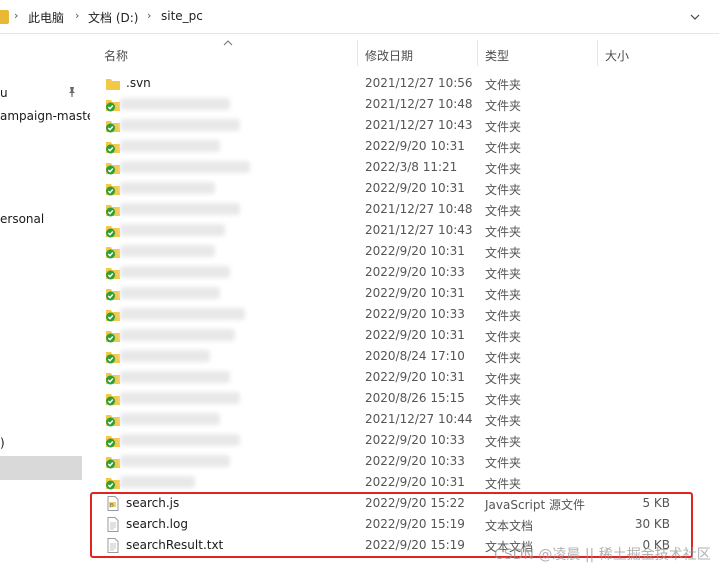 The height and width of the screenshot is (579, 719). Describe the element at coordinates (695, 17) in the screenshot. I see `chevron-down-icon` at that location.